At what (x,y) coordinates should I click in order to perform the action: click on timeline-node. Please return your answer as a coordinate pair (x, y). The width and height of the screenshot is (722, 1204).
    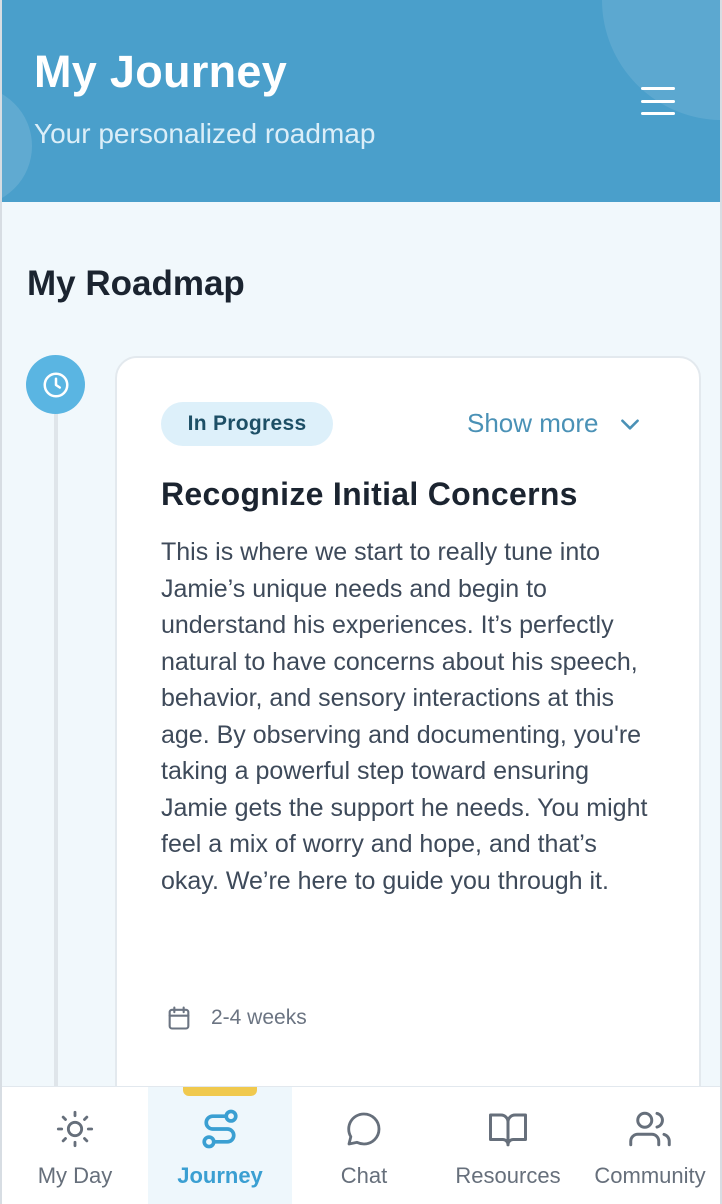
    Looking at the image, I should click on (55, 384).